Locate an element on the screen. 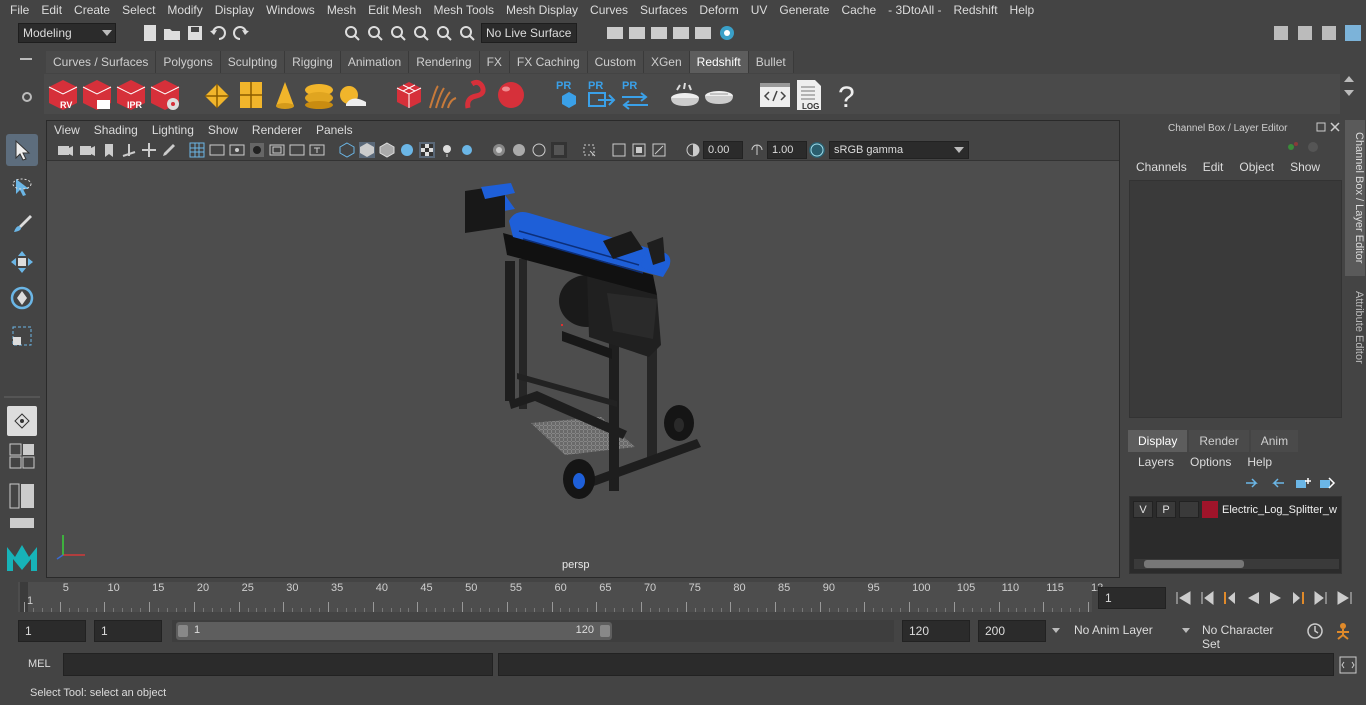 The width and height of the screenshot is (1366, 705). move-layer-up-icon is located at coordinates (1253, 483).